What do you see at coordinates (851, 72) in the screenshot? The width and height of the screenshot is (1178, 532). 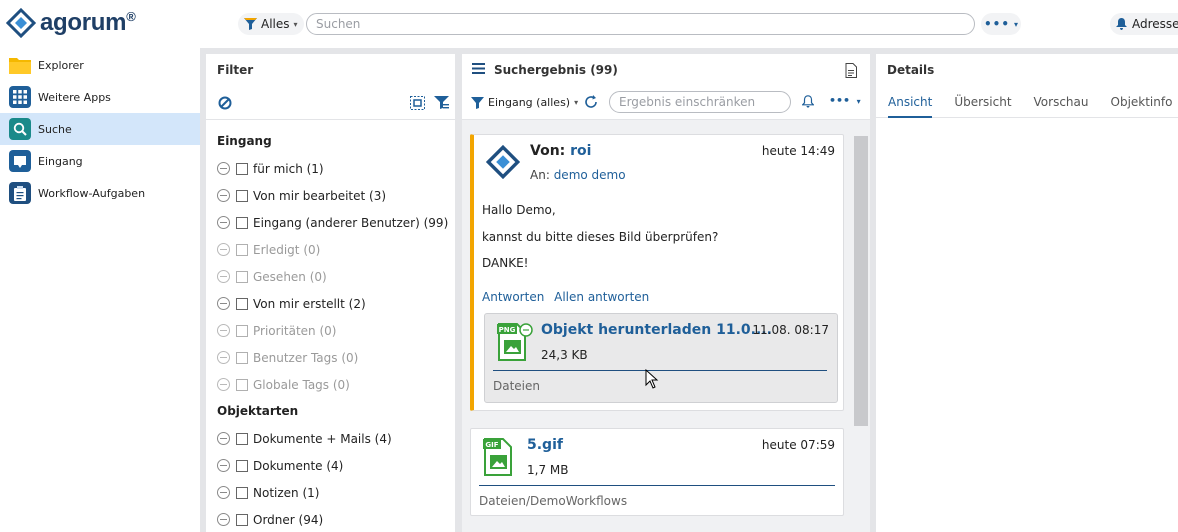 I see `document-icon` at bounding box center [851, 72].